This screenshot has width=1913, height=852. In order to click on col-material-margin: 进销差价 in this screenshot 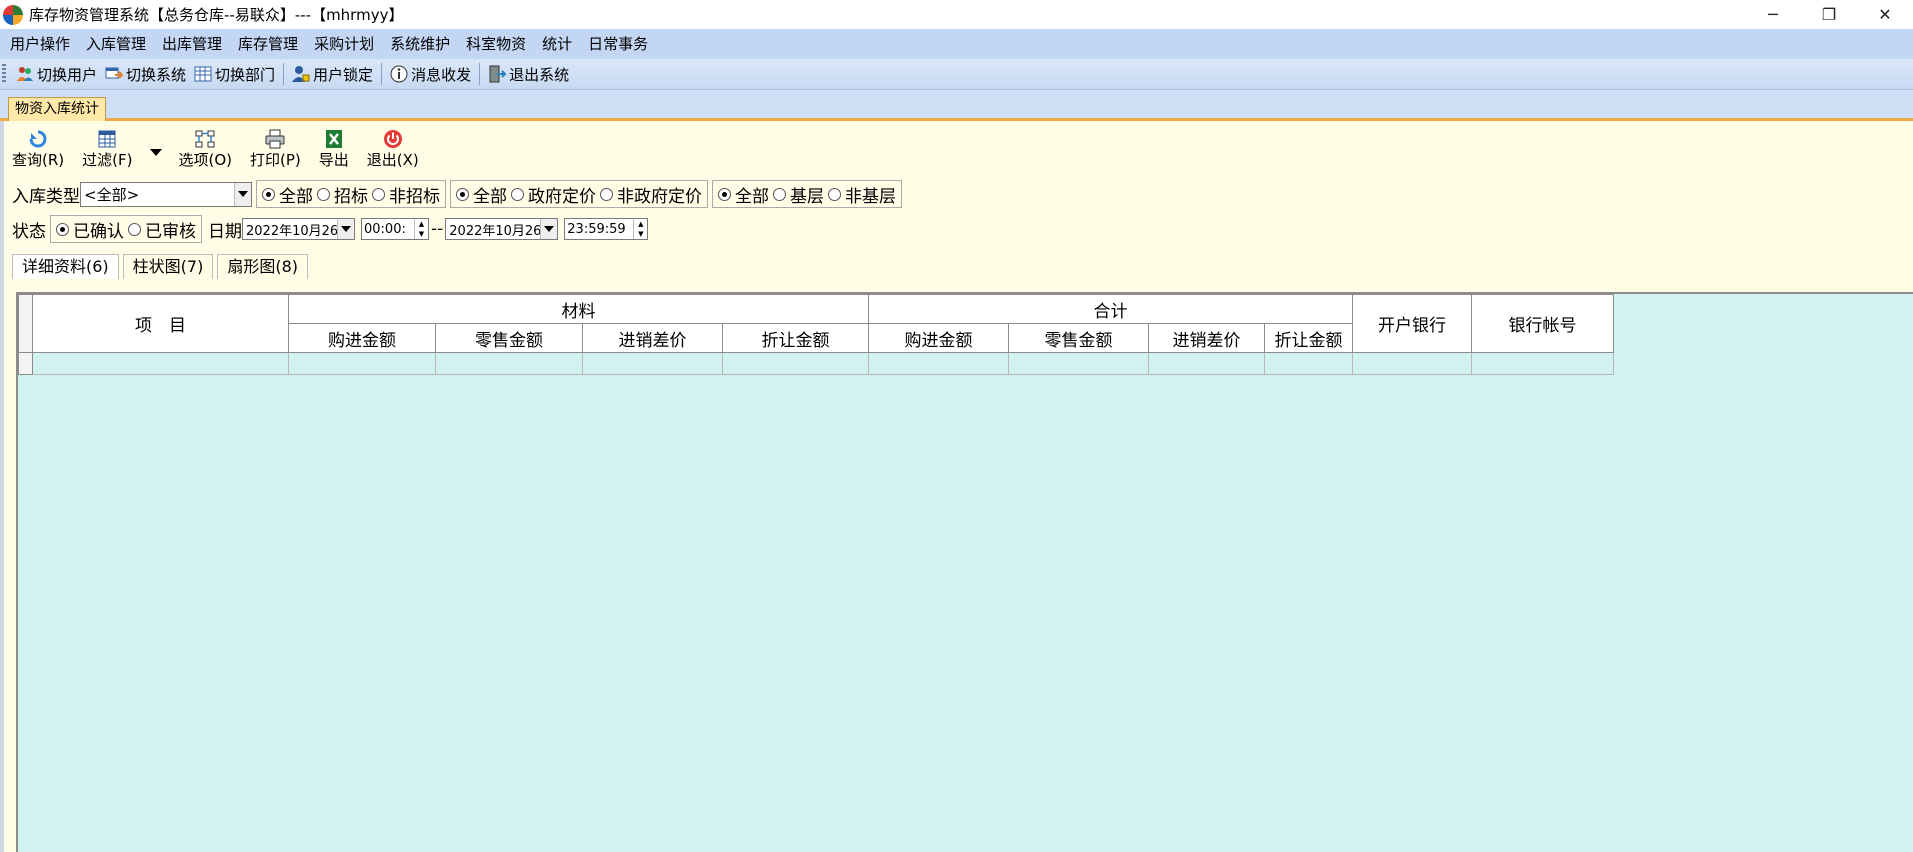, I will do `click(652, 338)`.